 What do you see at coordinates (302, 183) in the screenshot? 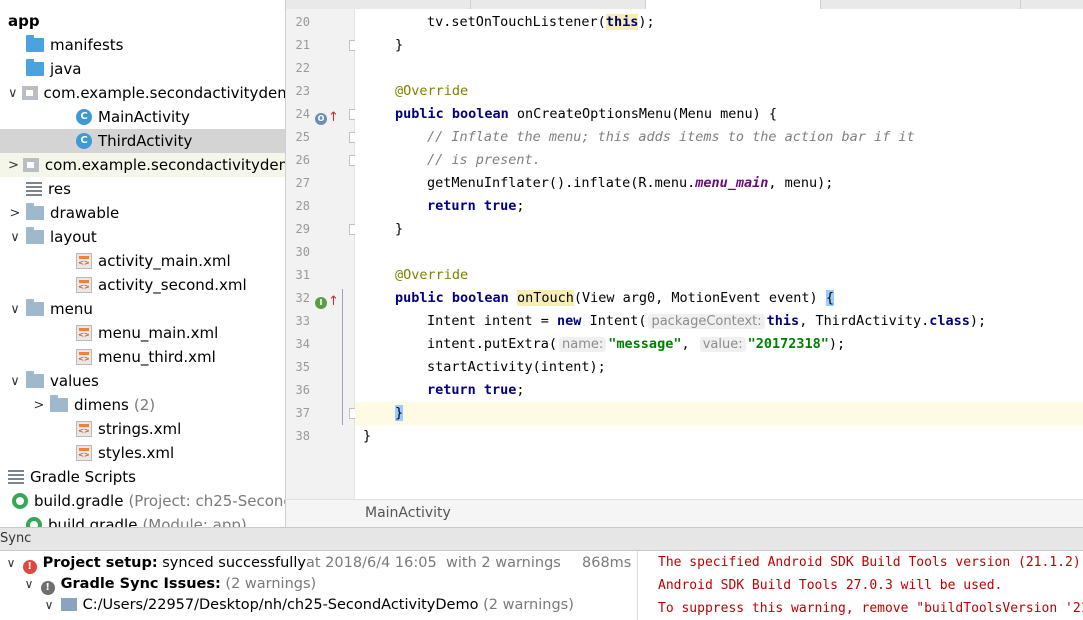
I see `line-number: 27` at bounding box center [302, 183].